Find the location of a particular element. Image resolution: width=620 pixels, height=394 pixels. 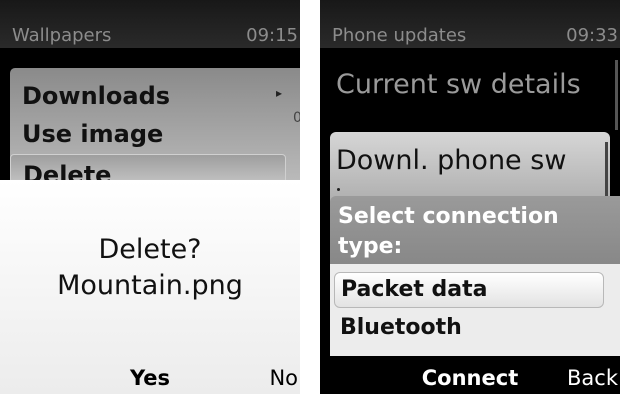

option-packet-data: Packet data is located at coordinates (469, 290).